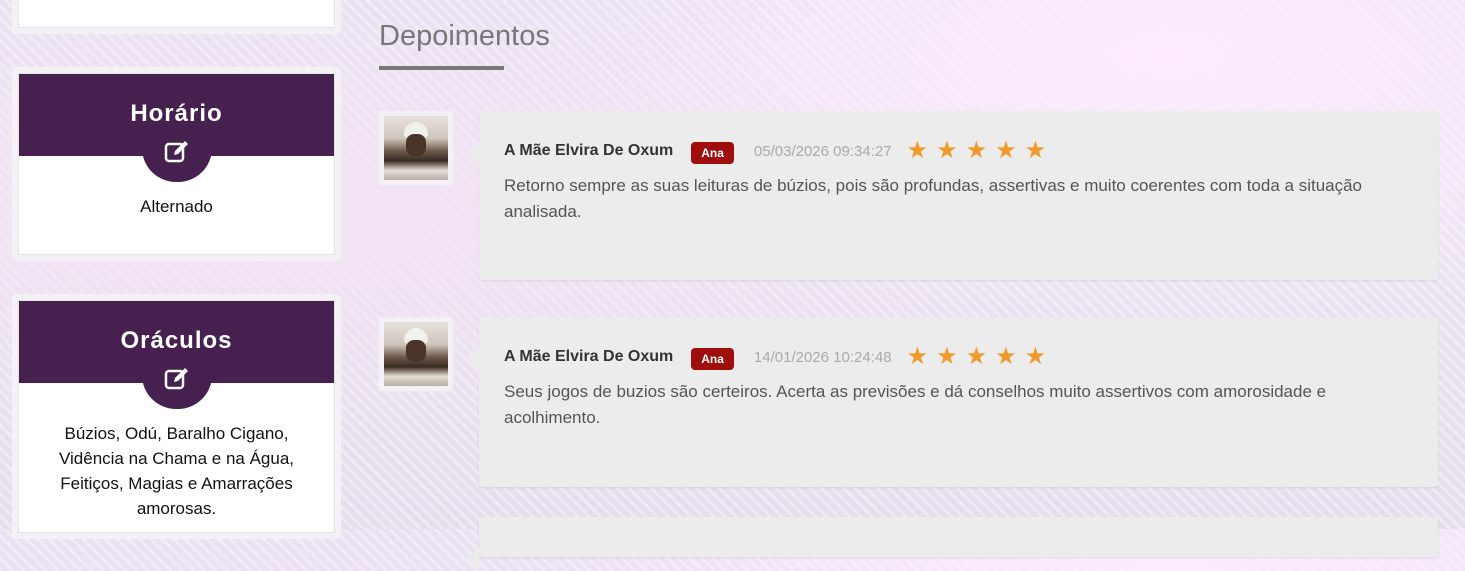 This screenshot has height=571, width=1465. What do you see at coordinates (952, 544) in the screenshot?
I see `review-card-partial` at bounding box center [952, 544].